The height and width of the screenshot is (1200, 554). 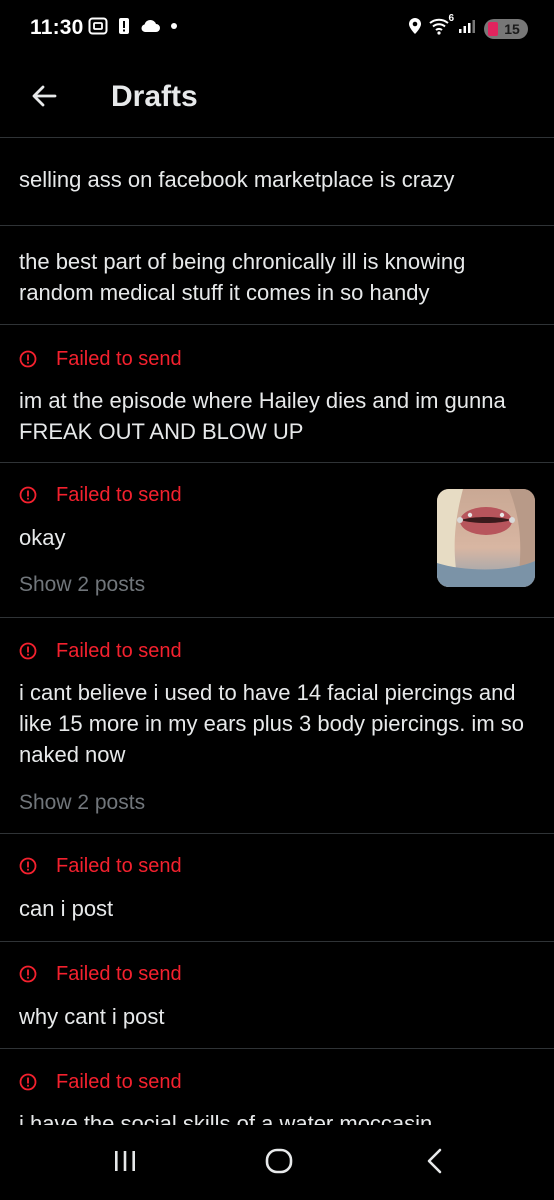 I want to click on recents-icon, so click(x=125, y=1163).